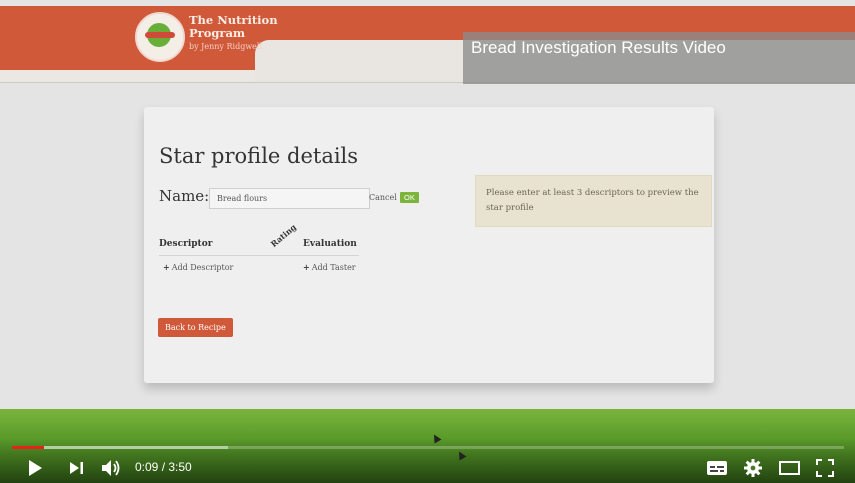 This screenshot has height=483, width=855. I want to click on name-input, so click(289, 198).